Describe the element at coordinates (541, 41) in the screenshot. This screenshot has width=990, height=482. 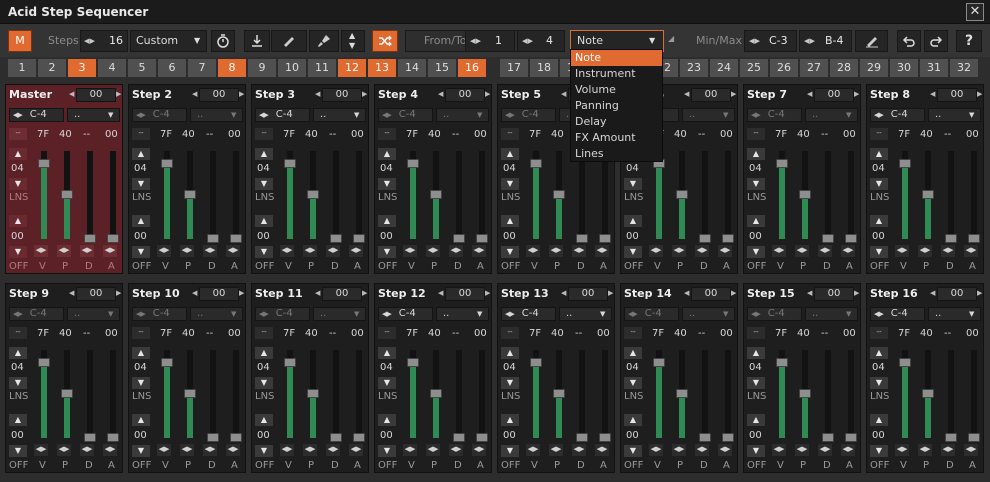
I see `to-stepper: ◀ ▶ 4` at that location.